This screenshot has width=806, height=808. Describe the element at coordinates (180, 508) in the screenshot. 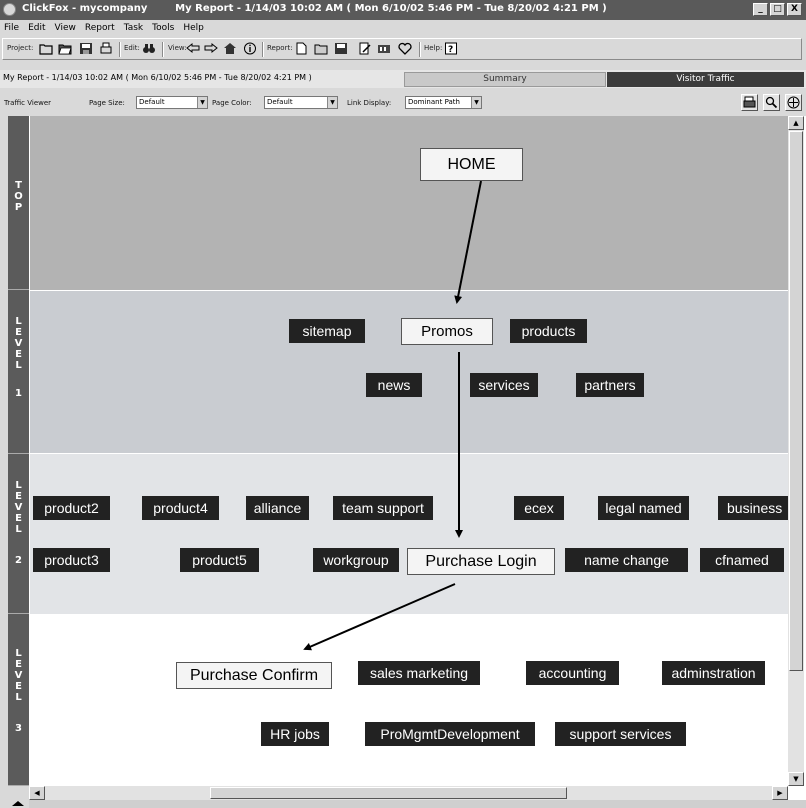

I see `page-node-product4: product4` at that location.